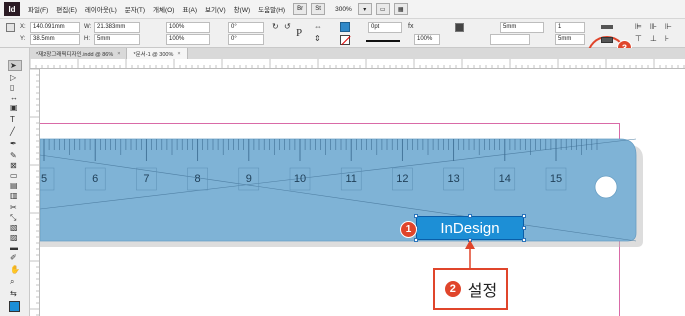 This screenshot has width=685, height=316. I want to click on distribute-top-icon: ⊤, so click(638, 38).